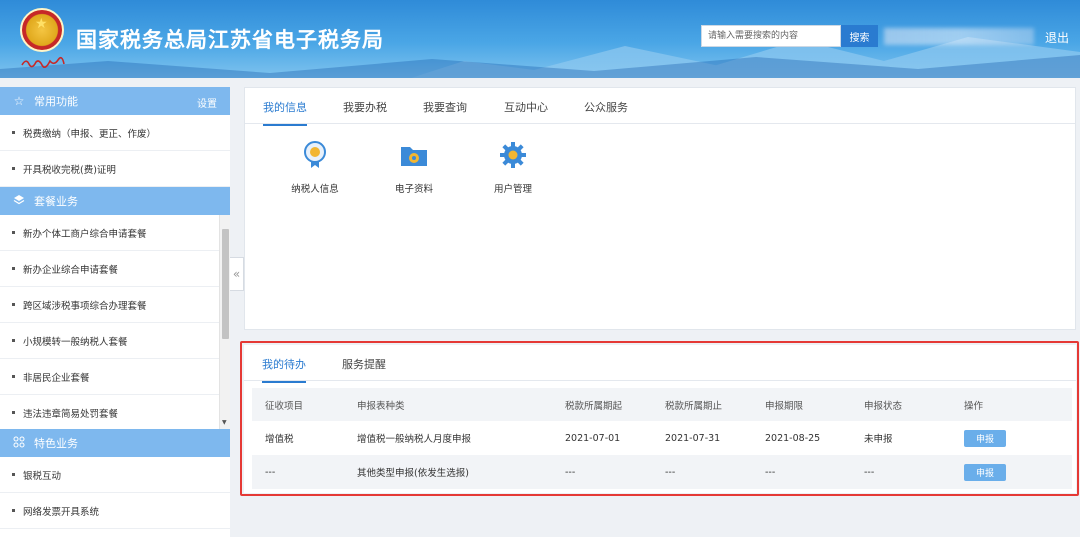 This screenshot has height=537, width=1080. Describe the element at coordinates (56, 443) in the screenshot. I see `section-title: 特色业务` at that location.